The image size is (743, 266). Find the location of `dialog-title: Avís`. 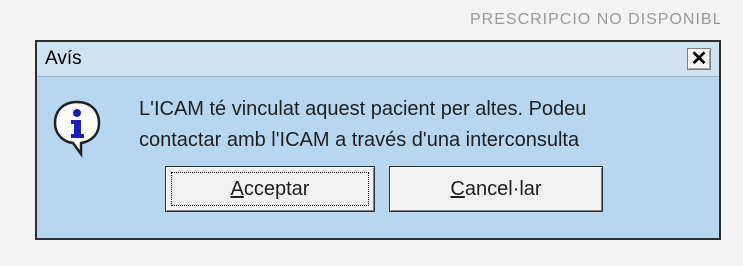

dialog-title: Avís is located at coordinates (63, 58).